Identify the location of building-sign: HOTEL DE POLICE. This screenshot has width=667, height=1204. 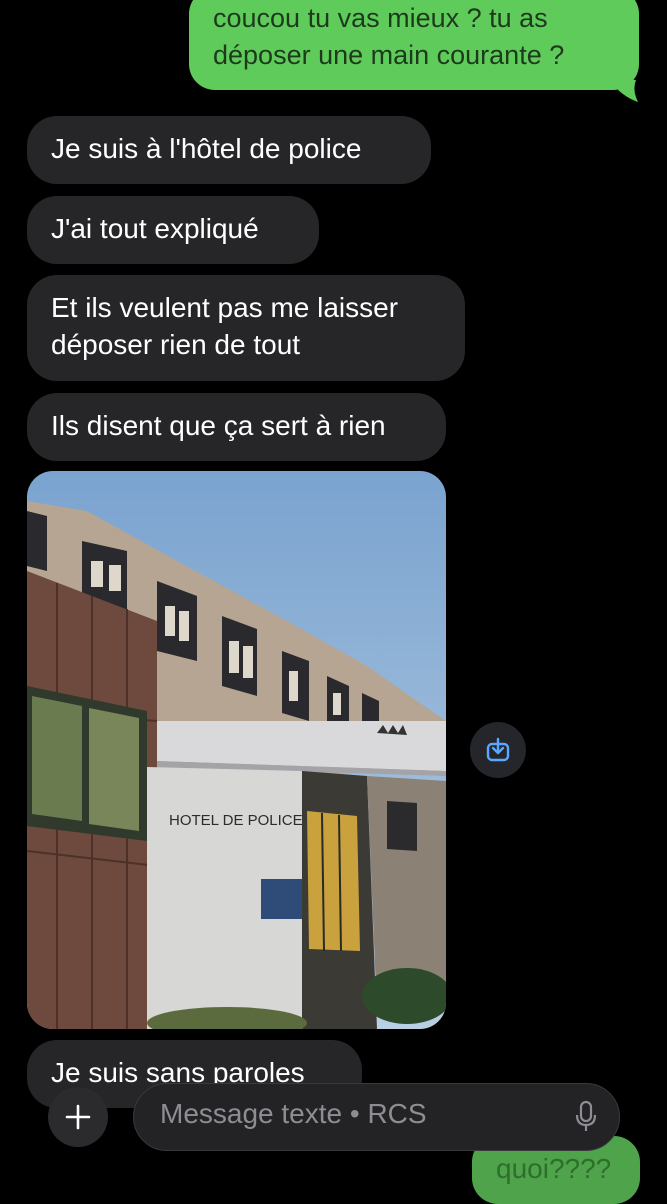
(236, 820).